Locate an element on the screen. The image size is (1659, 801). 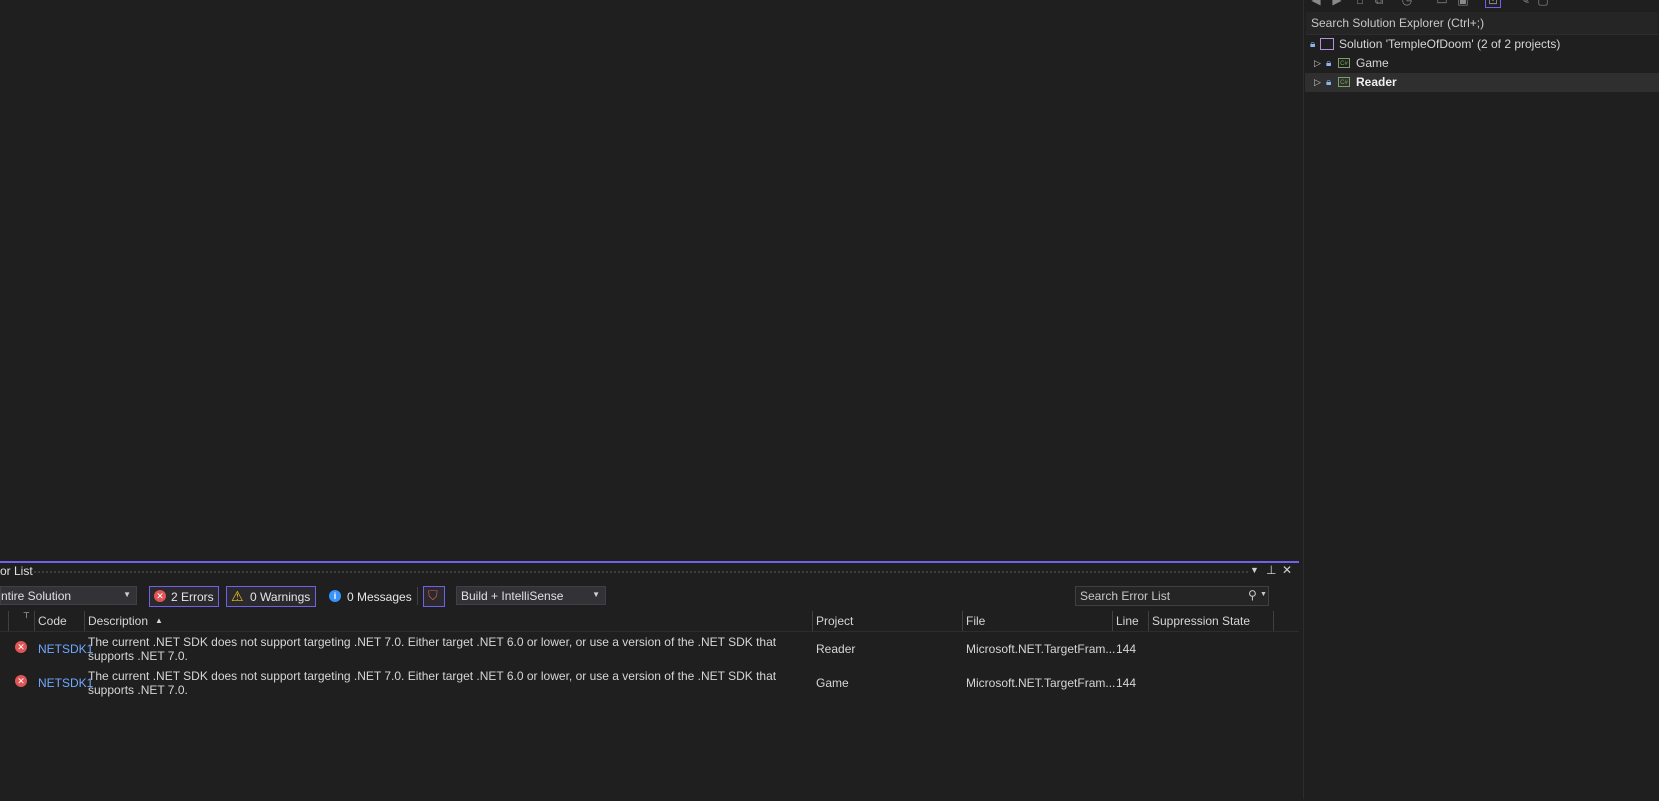
error-list-title: or List is located at coordinates (16, 571).